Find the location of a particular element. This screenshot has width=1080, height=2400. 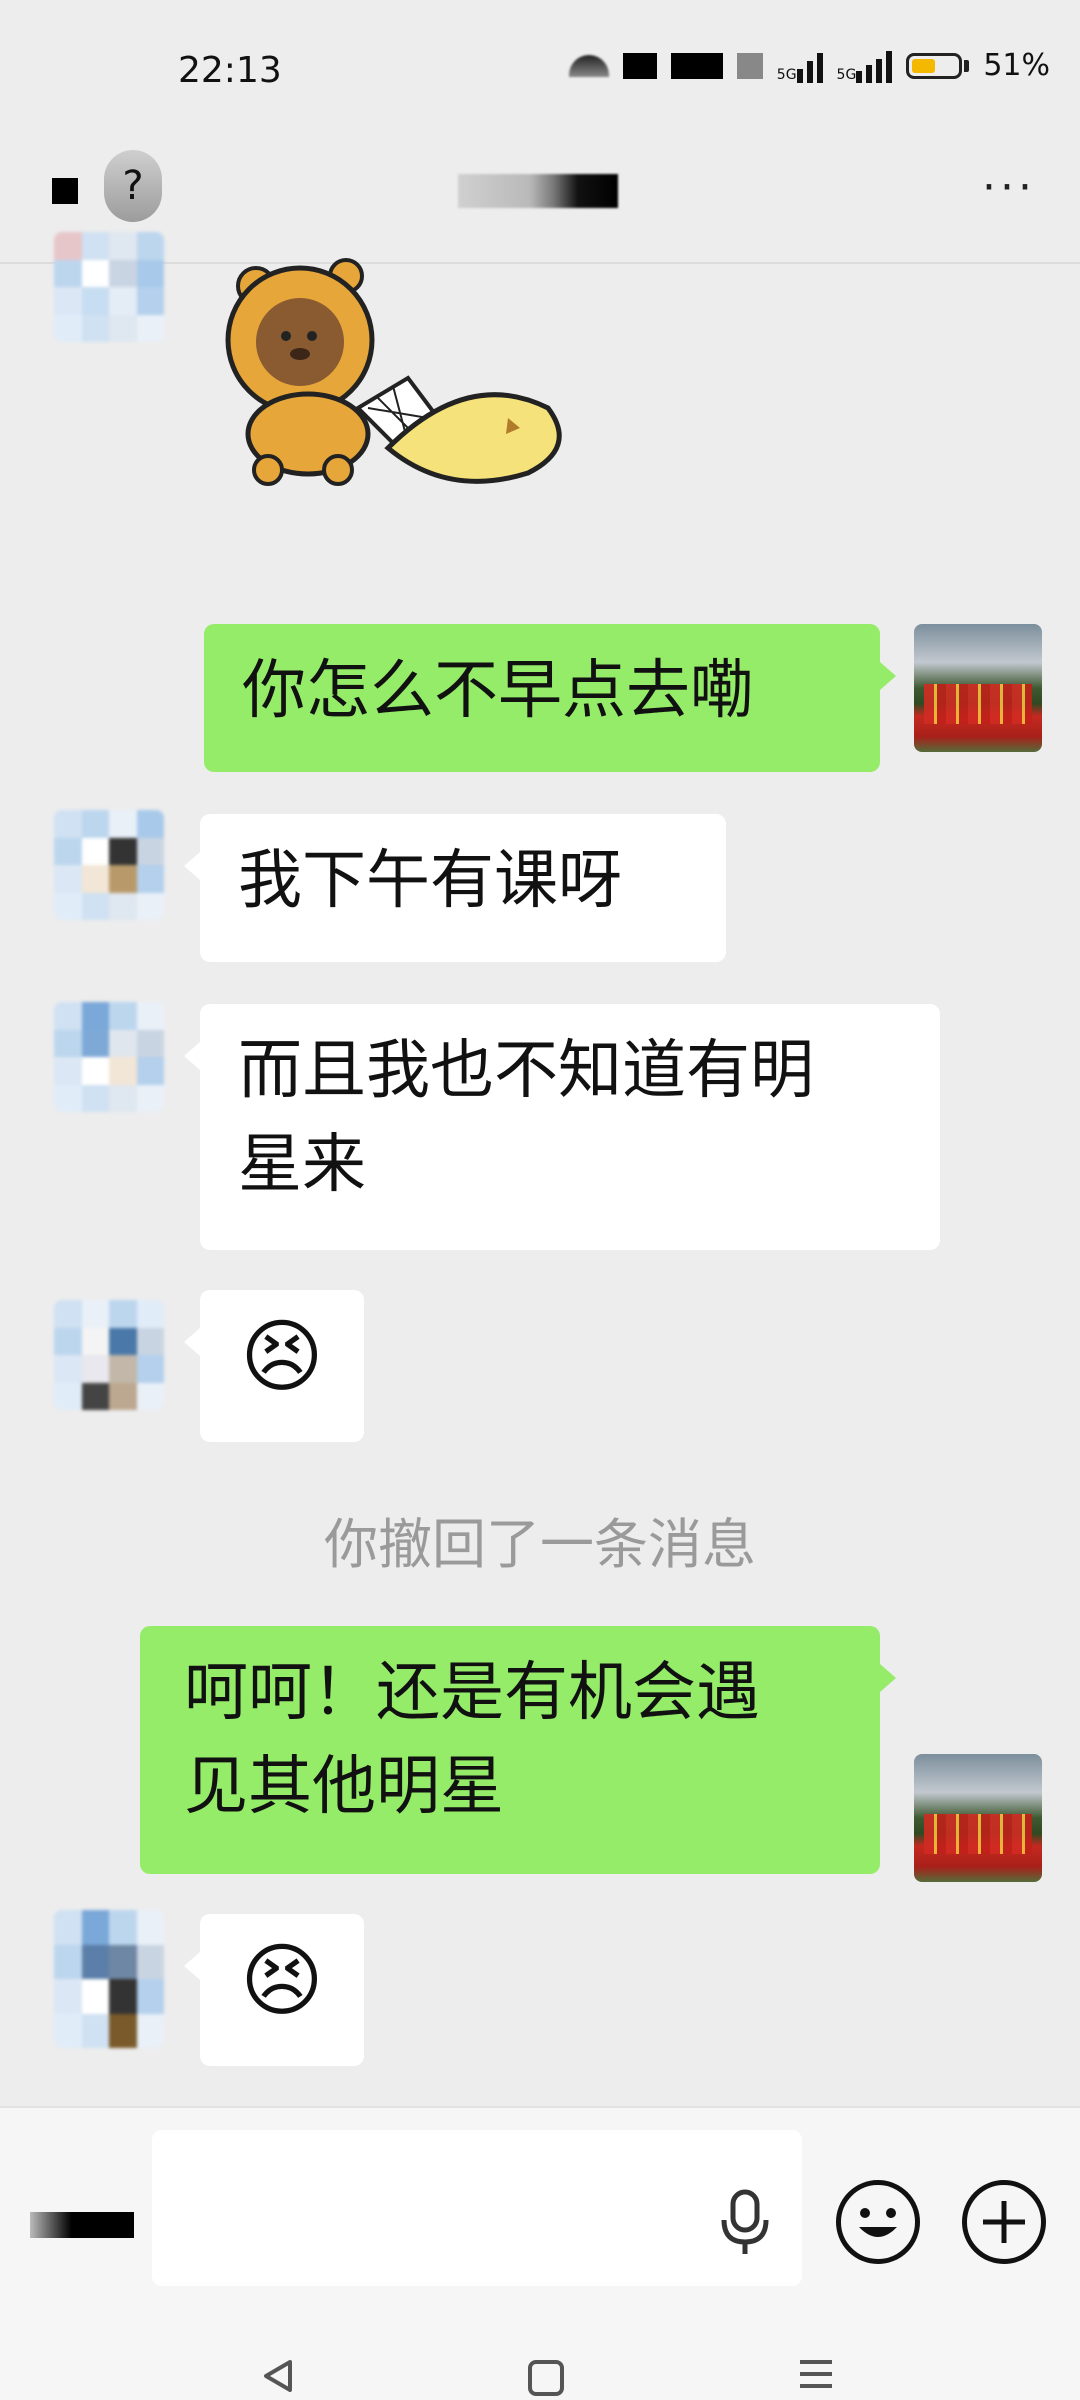

message-bubble-incoming: 而且我也不知道有明 星来 is located at coordinates (562, 1127).